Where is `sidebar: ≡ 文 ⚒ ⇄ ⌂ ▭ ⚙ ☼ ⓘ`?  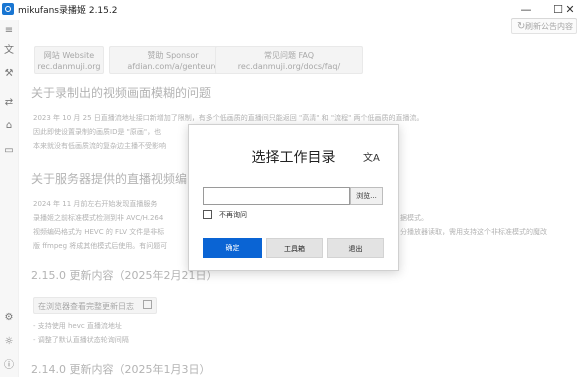
sidebar: ≡ 文 ⚒ ⇄ ⌂ ▭ ⚙ ☼ ⓘ is located at coordinates (9, 198).